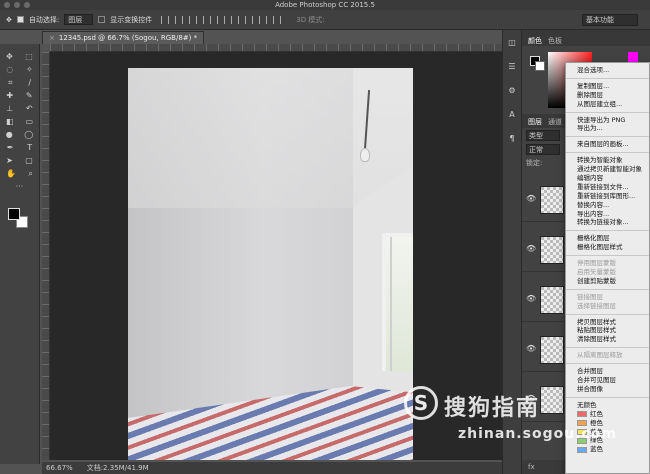  What do you see at coordinates (29, 147) in the screenshot?
I see `type-tool-icon: T` at bounding box center [29, 147].